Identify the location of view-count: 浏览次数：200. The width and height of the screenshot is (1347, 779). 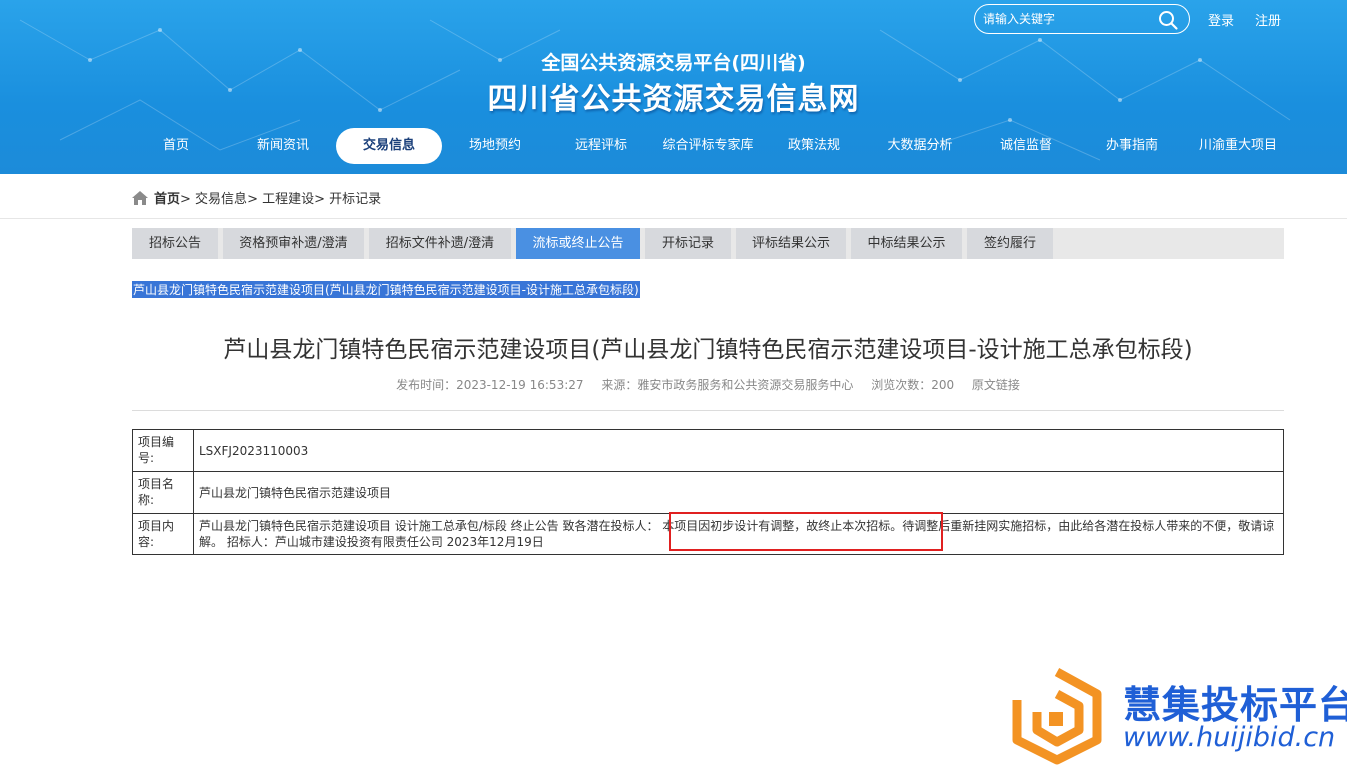
(913, 385).